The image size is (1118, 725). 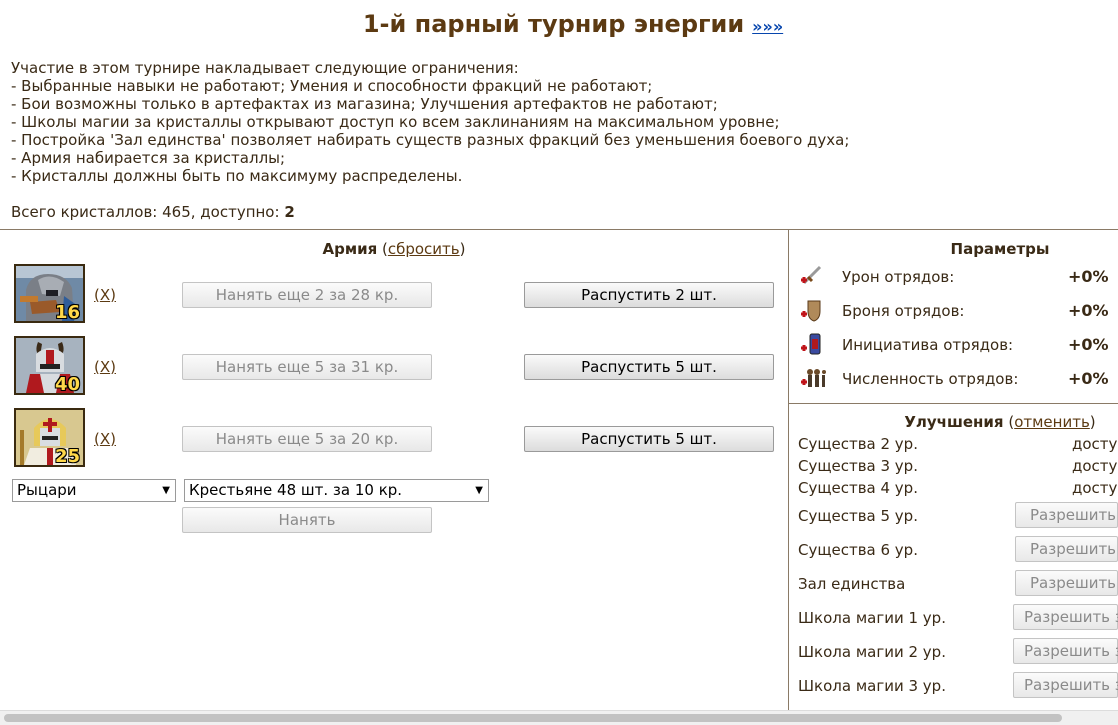 I want to click on tournament-header: 1-й парный турнир энергии »»», so click(x=559, y=24).